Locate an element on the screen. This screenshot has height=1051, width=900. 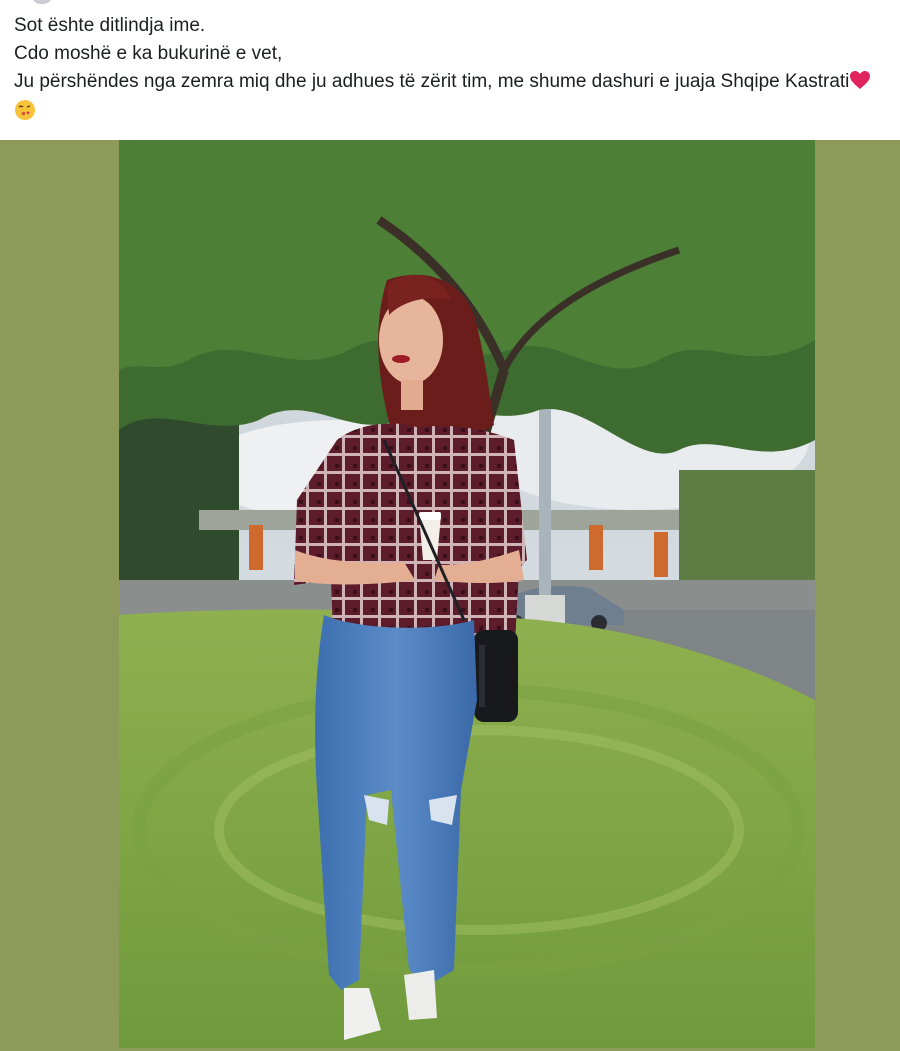
avatar is located at coordinates (42, 2).